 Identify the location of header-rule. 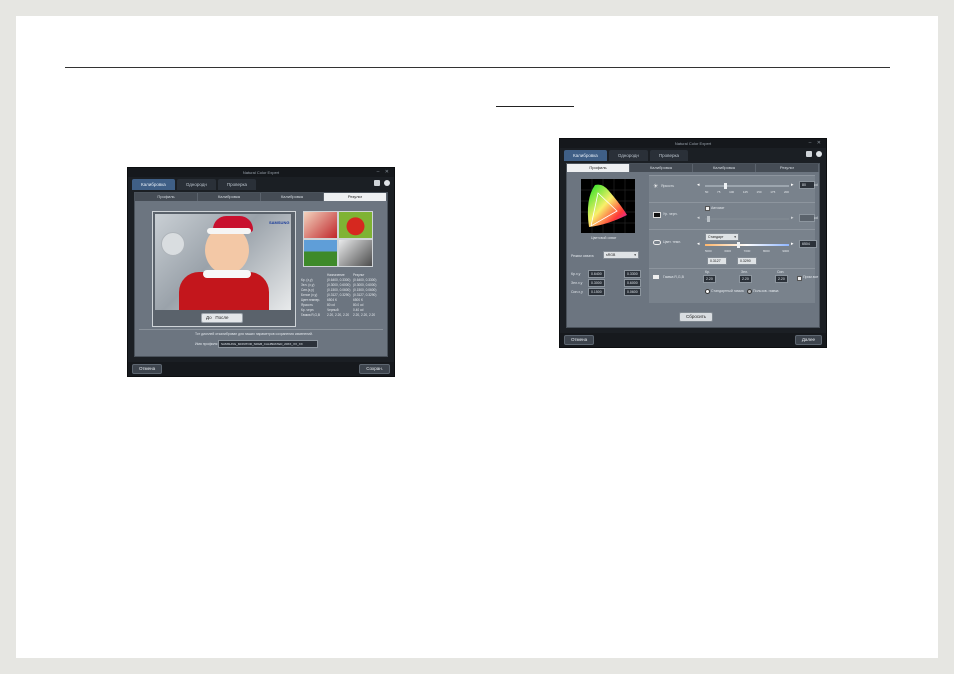
(477, 67).